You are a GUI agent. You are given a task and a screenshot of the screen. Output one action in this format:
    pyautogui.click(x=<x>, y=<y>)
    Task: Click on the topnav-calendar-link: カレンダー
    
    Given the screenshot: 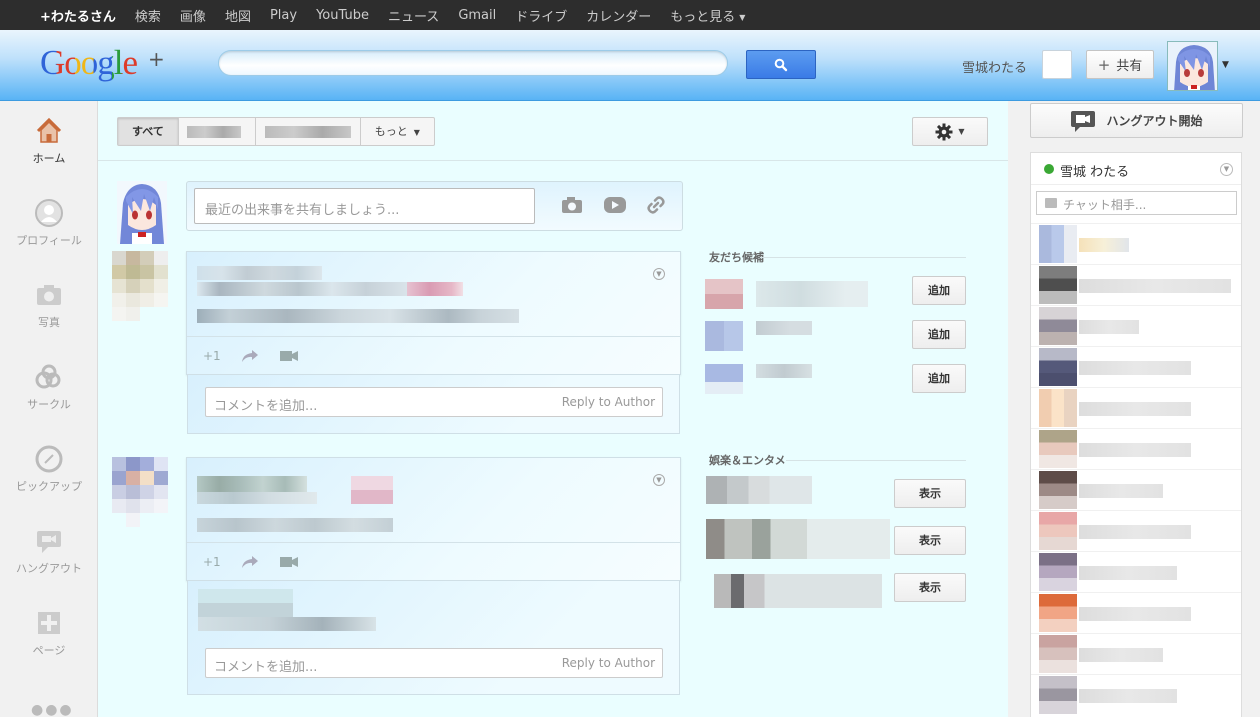 What is the action you would take?
    pyautogui.click(x=618, y=15)
    